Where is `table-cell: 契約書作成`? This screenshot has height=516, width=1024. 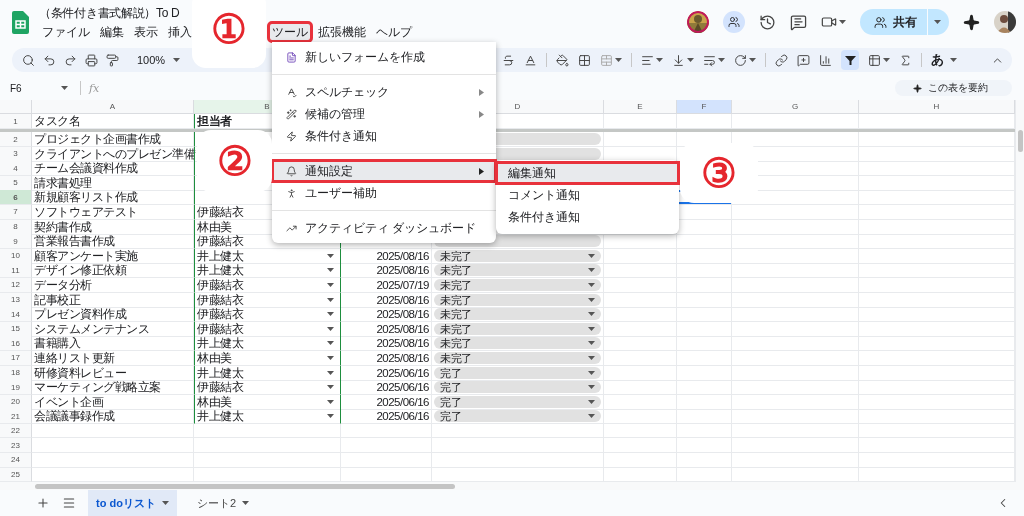
table-cell: 契約書作成 is located at coordinates (113, 227).